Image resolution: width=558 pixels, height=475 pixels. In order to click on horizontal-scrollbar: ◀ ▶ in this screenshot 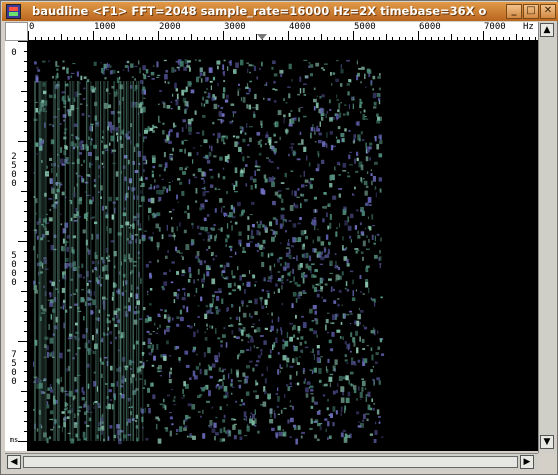, I will do `click(271, 462)`.